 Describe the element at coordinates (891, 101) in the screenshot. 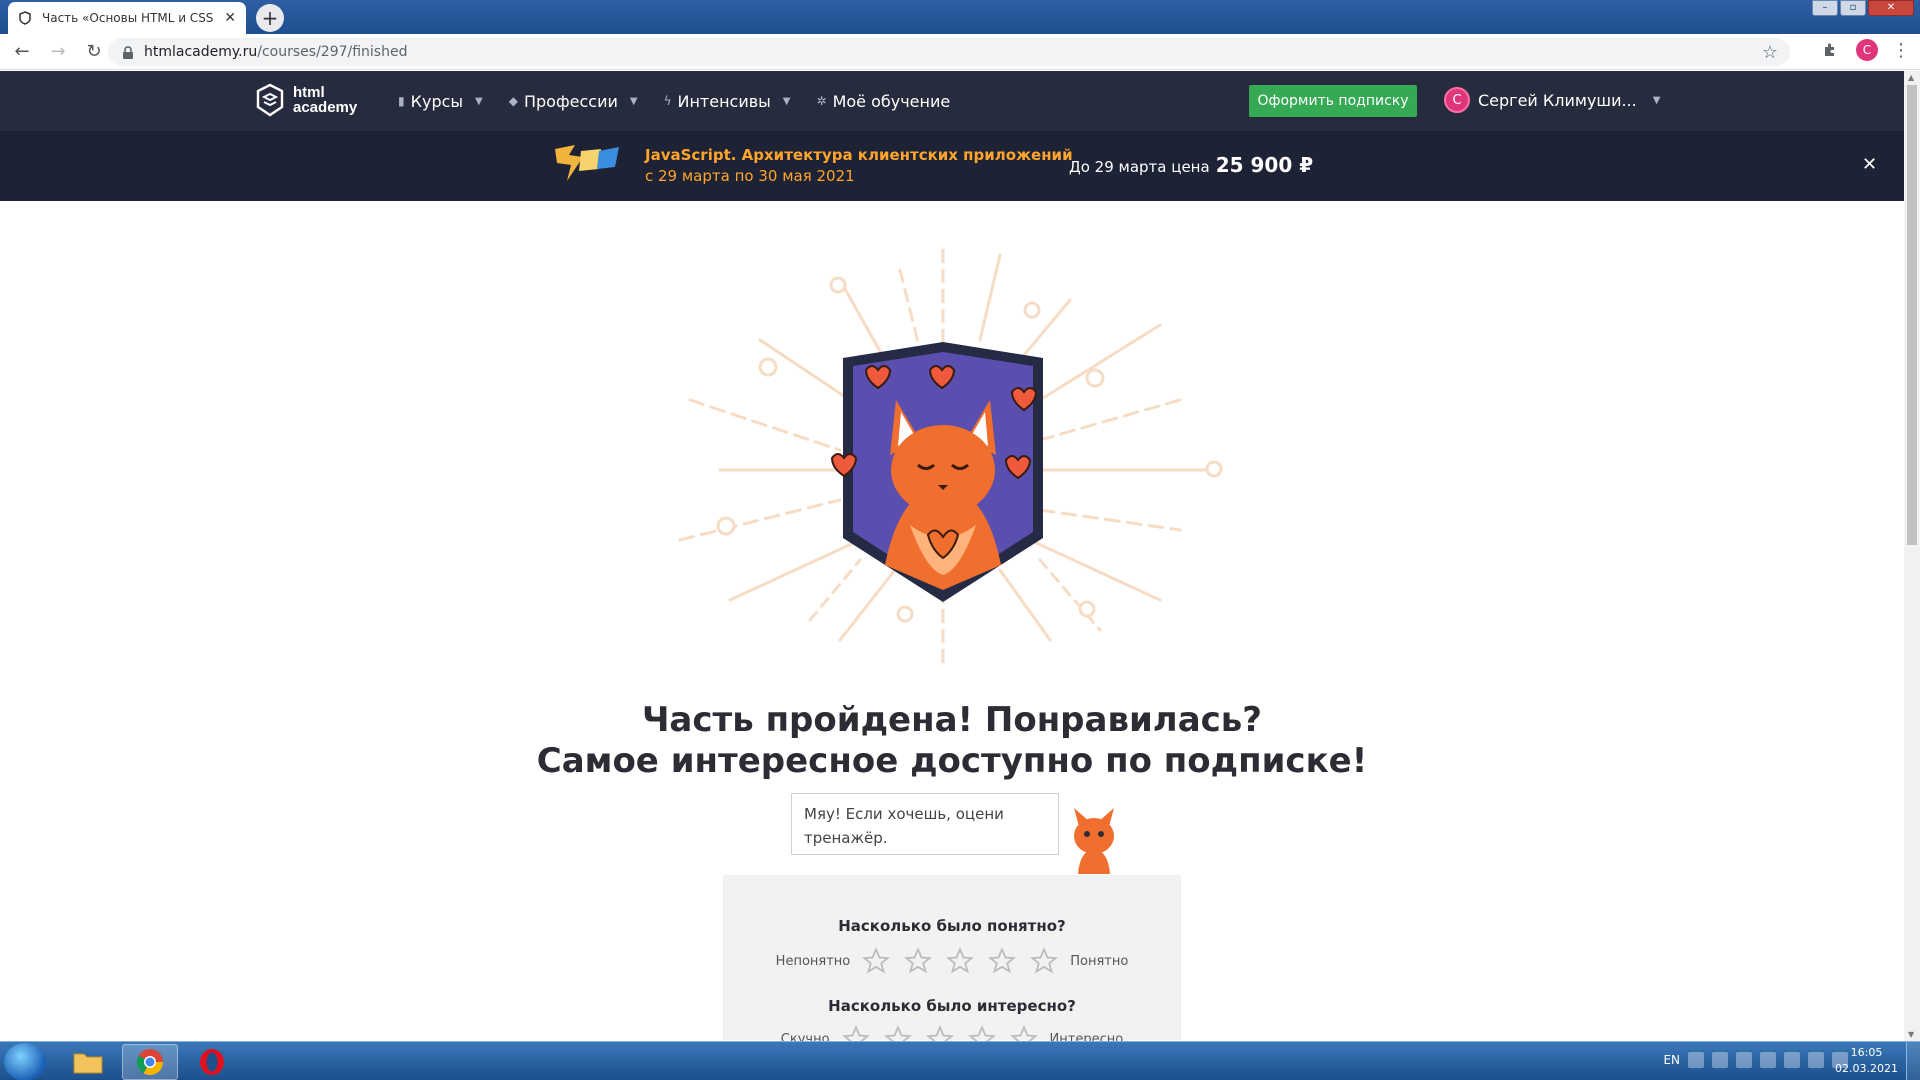

I see `nav-my-learning-label: Моё обучение` at that location.